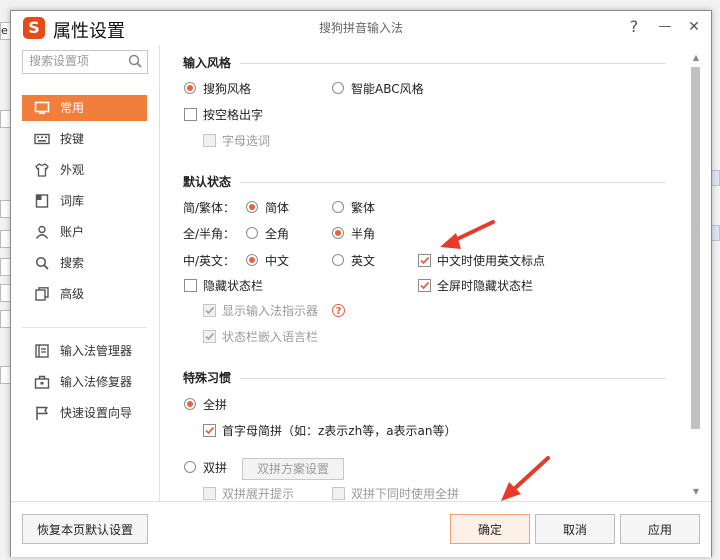 Image resolution: width=720 pixels, height=560 pixels. What do you see at coordinates (42, 108) in the screenshot?
I see `monitor-icon` at bounding box center [42, 108].